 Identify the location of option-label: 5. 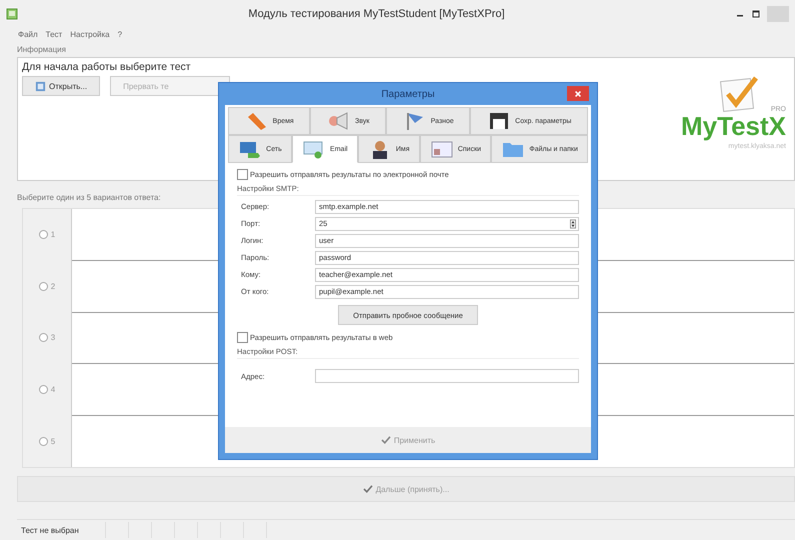
(53, 441).